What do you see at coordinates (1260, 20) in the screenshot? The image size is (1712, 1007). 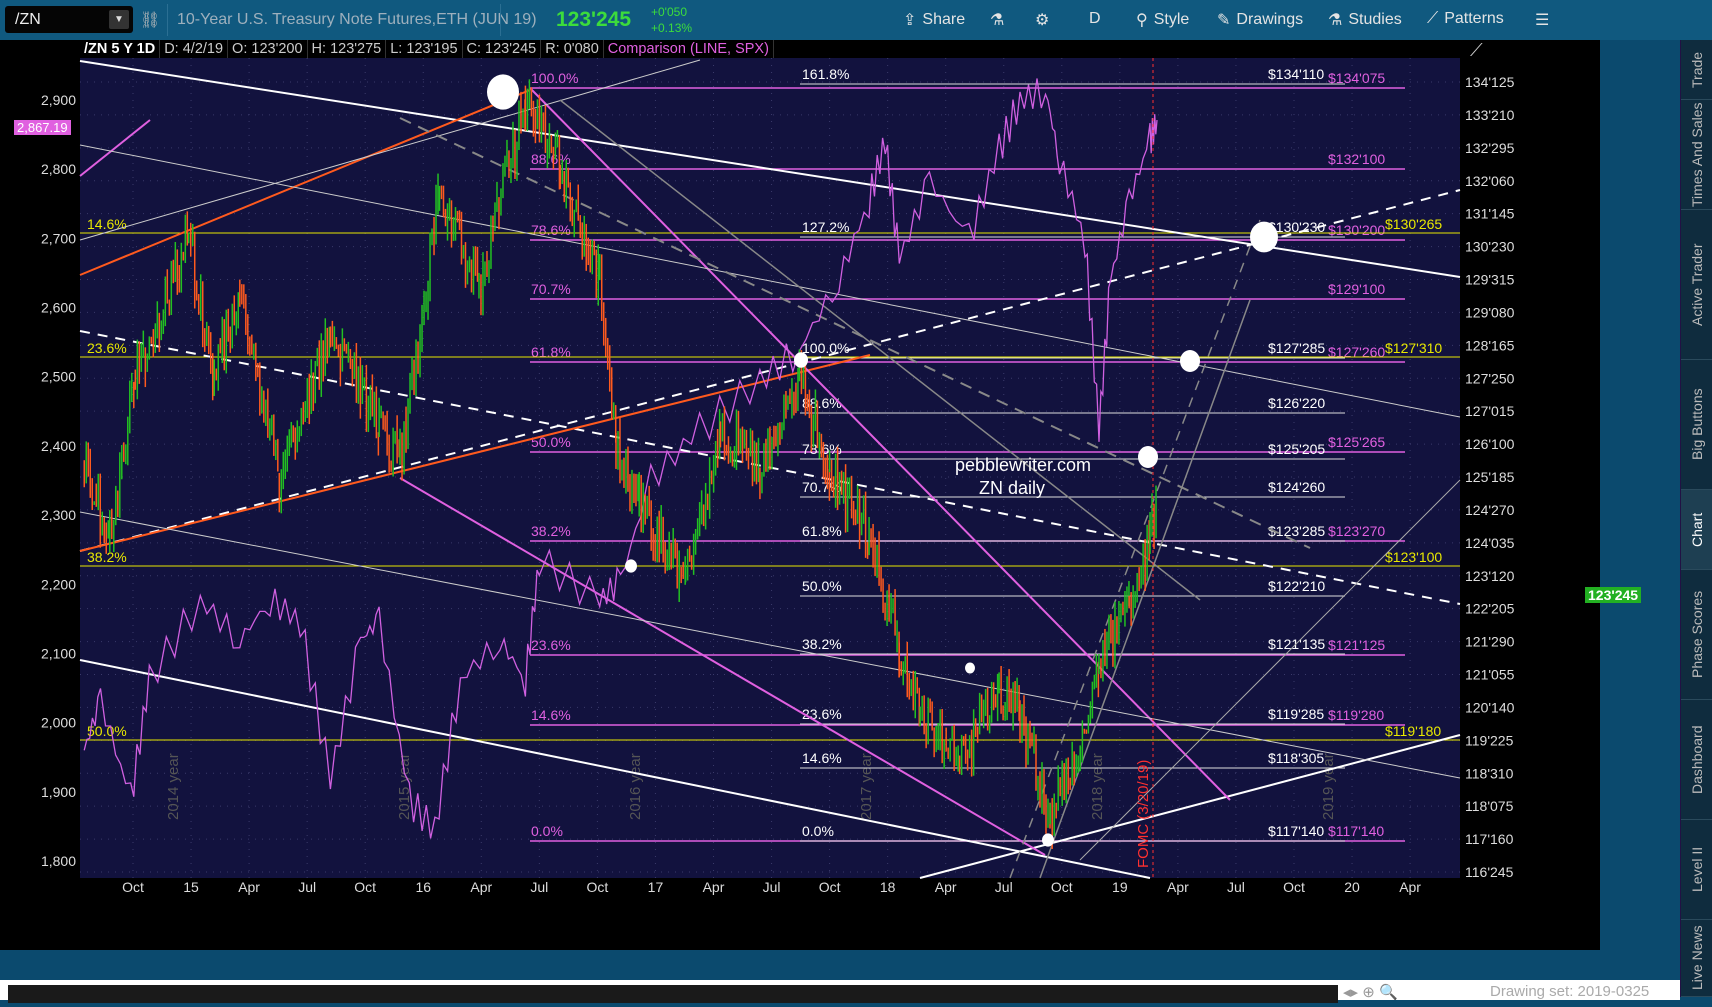 I see `drawings-button: ✎ Drawings` at bounding box center [1260, 20].